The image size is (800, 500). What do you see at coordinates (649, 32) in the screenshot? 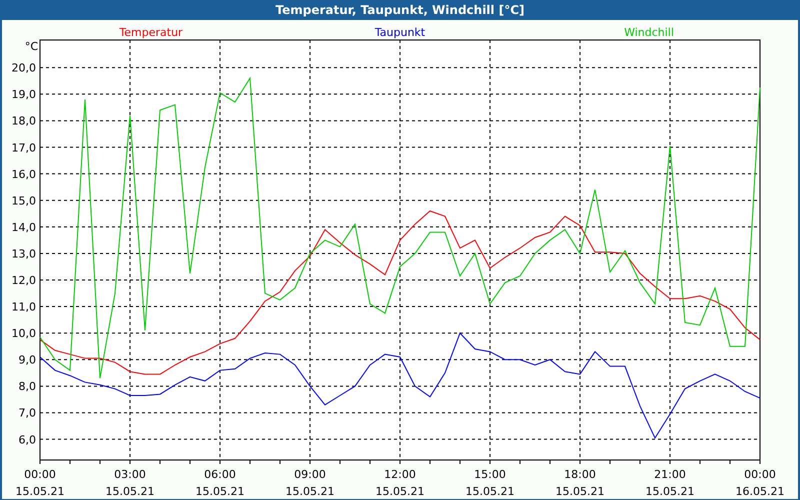
I see `legend-label: Windchill` at bounding box center [649, 32].